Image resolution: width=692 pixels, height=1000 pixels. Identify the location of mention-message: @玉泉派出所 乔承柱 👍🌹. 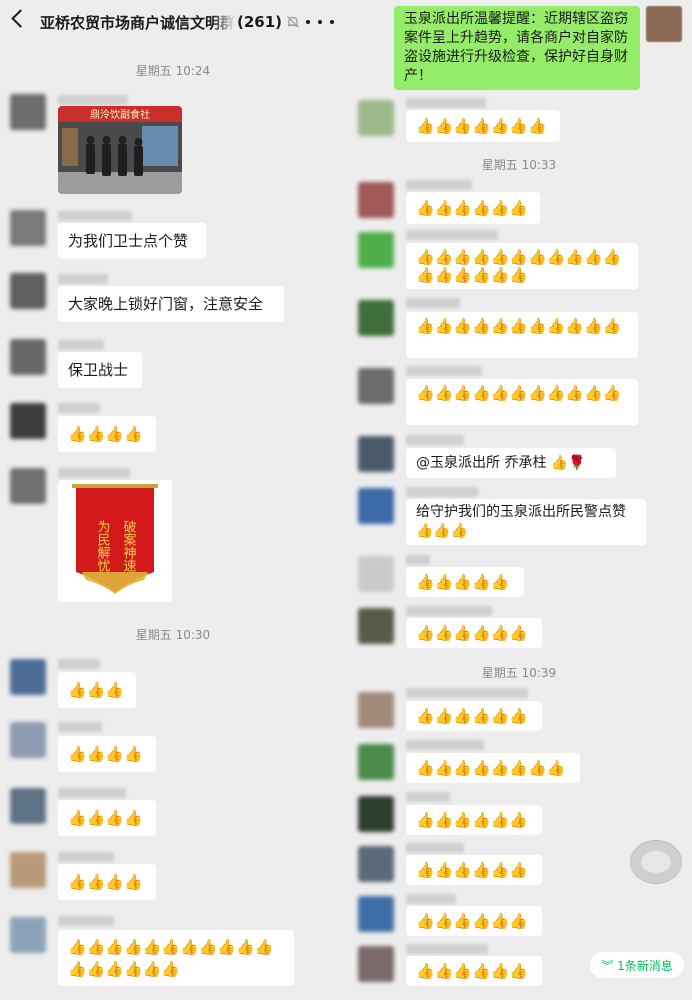
(511, 463).